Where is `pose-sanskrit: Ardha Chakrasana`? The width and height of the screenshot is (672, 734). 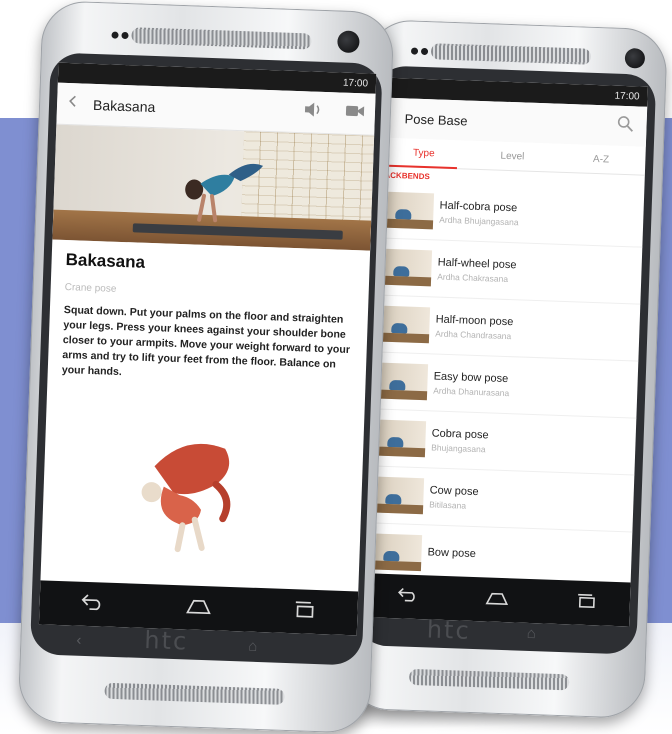 pose-sanskrit: Ardha Chakrasana is located at coordinates (476, 277).